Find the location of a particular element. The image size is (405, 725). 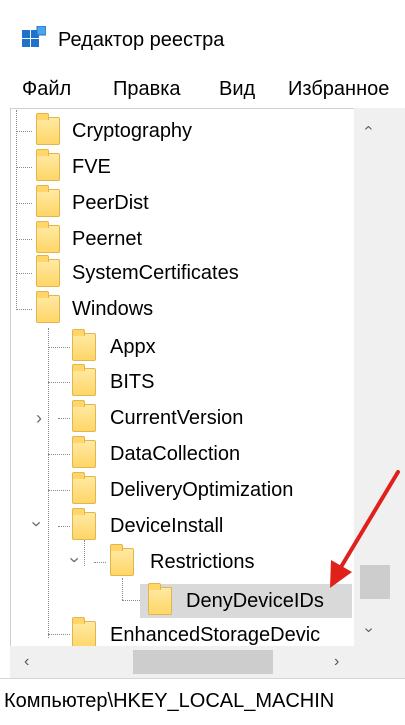

regedit-icon is located at coordinates (34, 36).